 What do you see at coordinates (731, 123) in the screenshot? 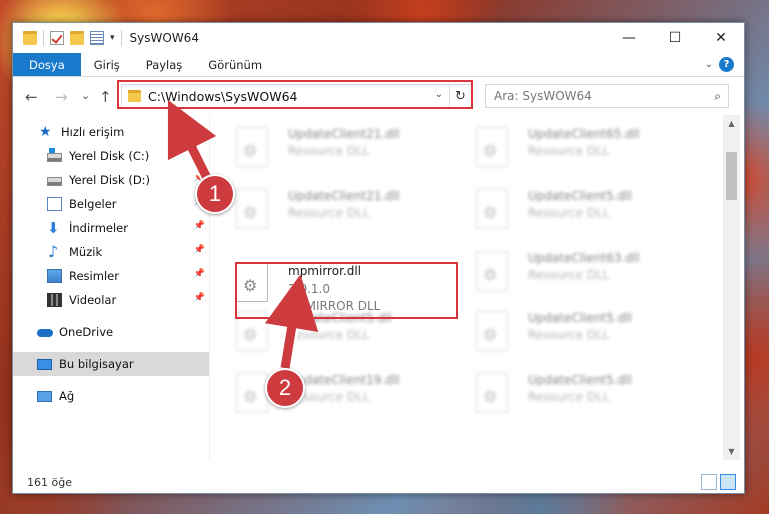
I see `scroll-up-icon: ▲` at bounding box center [731, 123].